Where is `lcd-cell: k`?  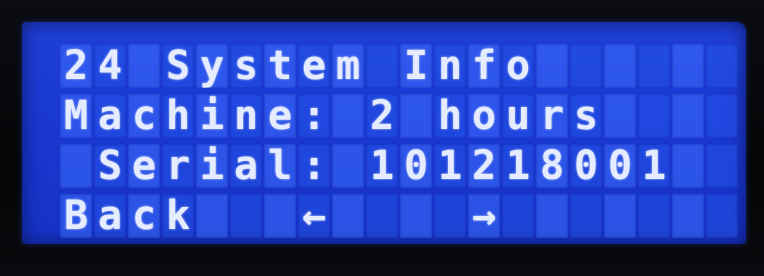 lcd-cell: k is located at coordinates (178, 216).